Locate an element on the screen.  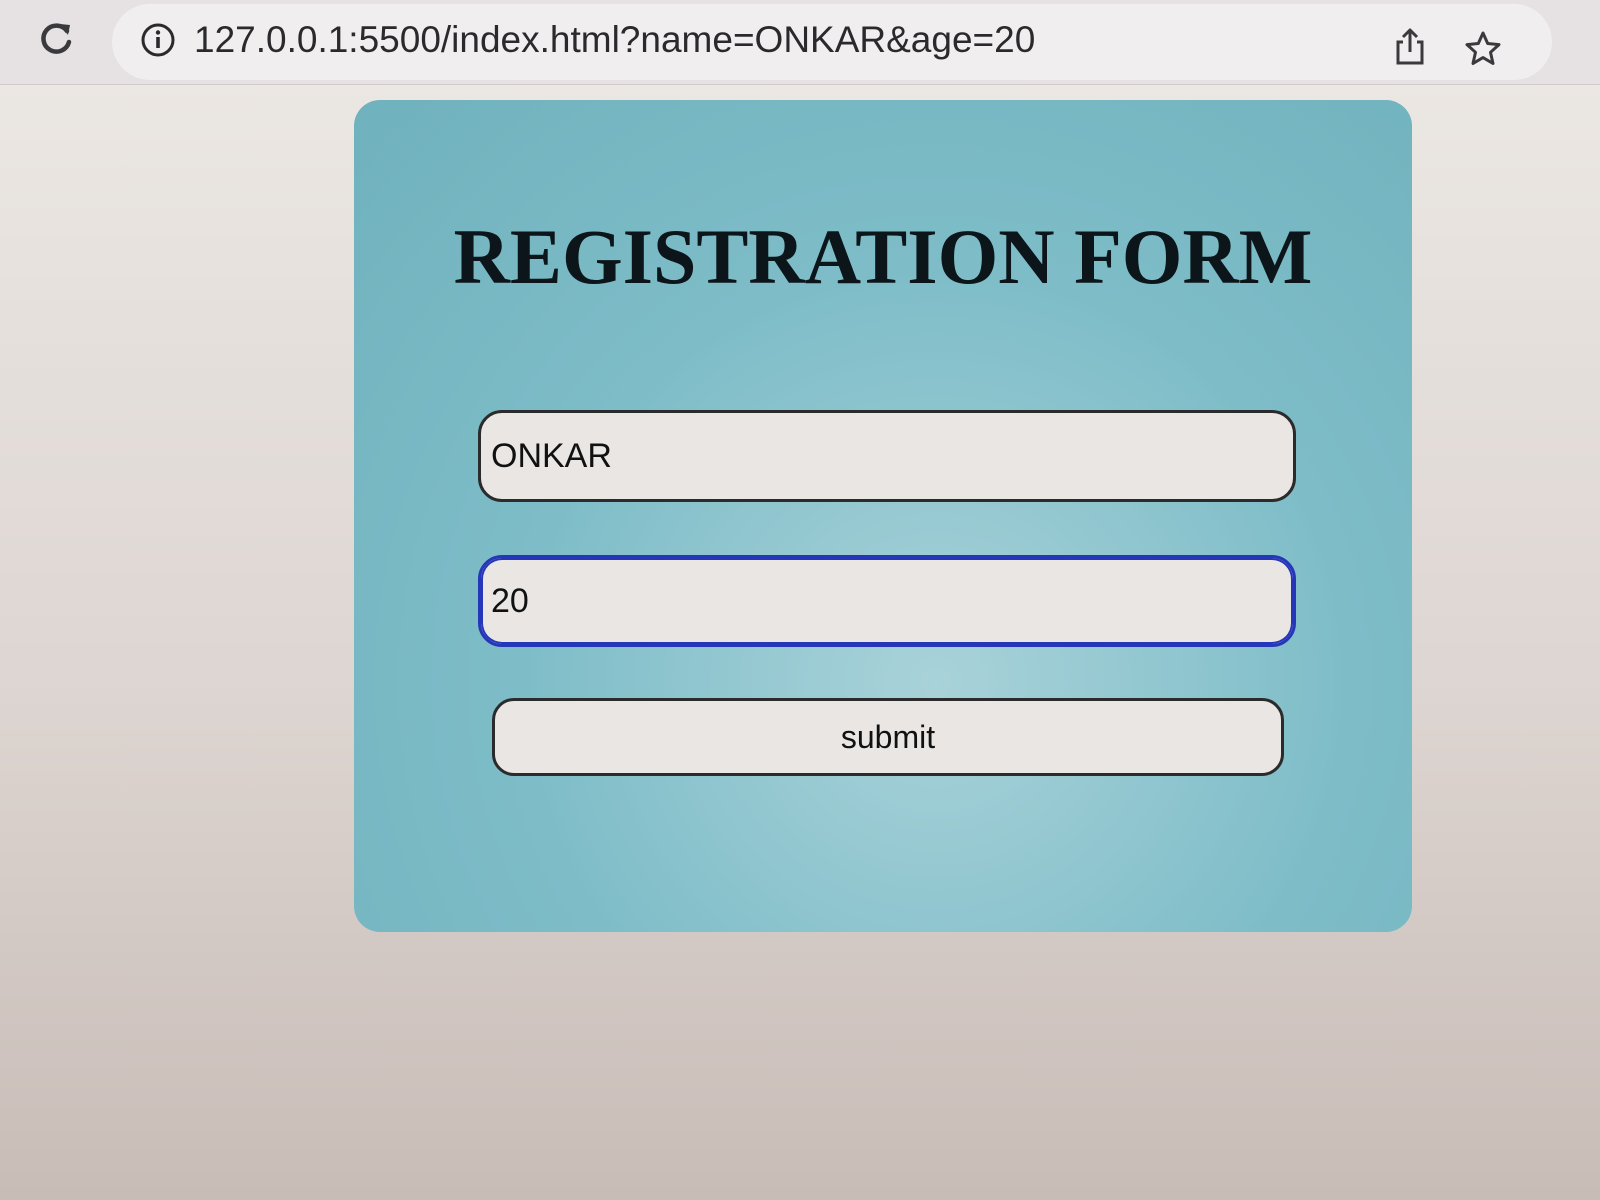
reload-icon is located at coordinates (56, 38).